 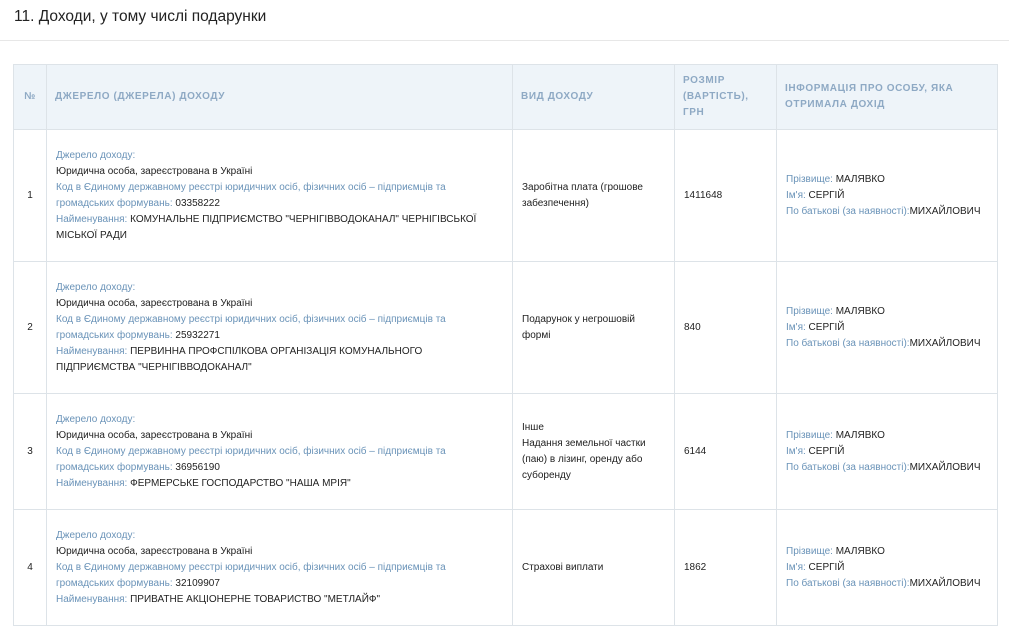 What do you see at coordinates (240, 483) in the screenshot?
I see `name-value: ФЕРМЕРСЬКЕ ГОСПОДАРСТВО "НАША МРІЯ"` at bounding box center [240, 483].